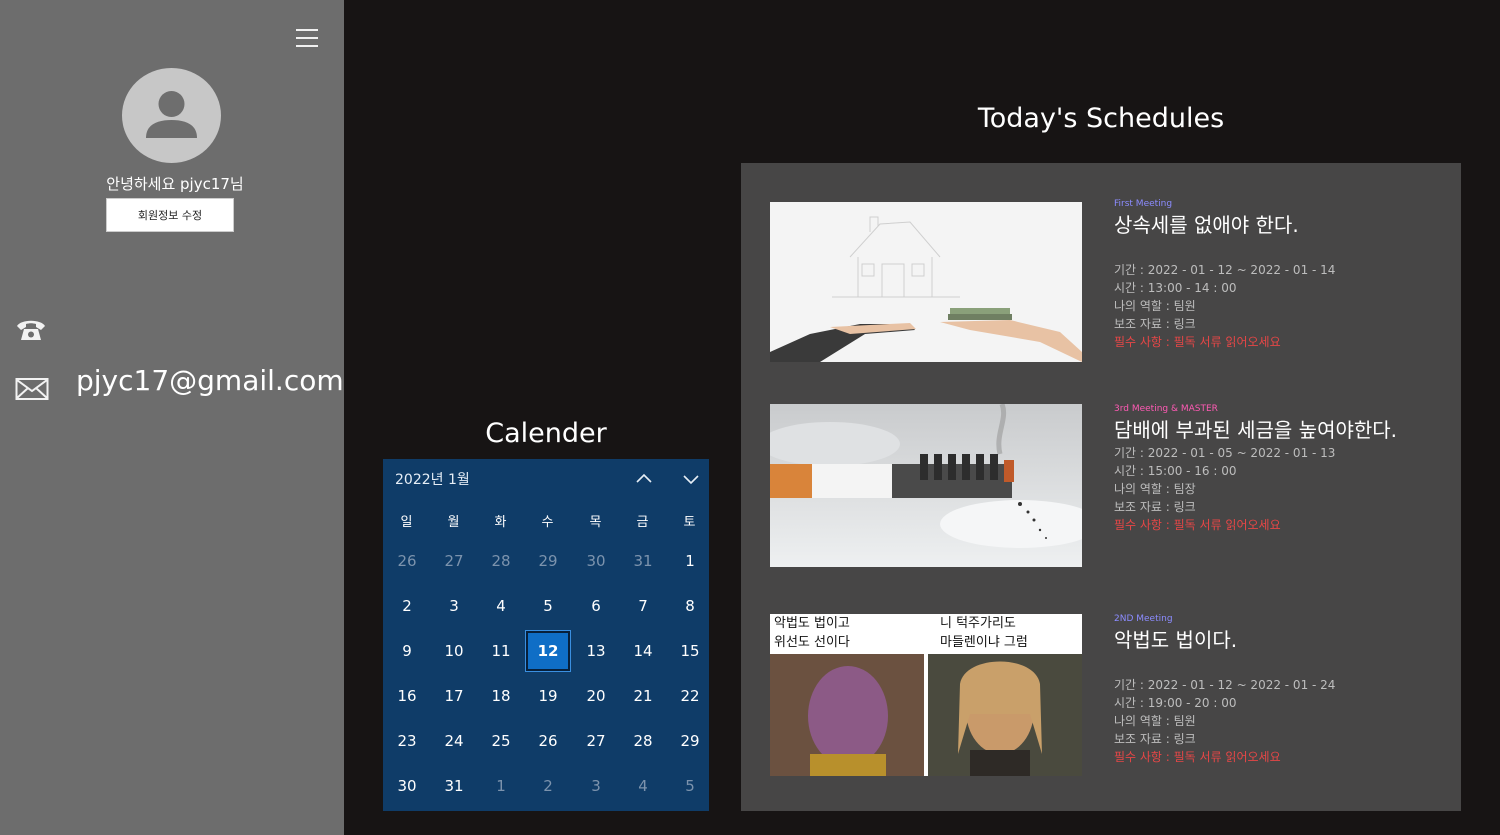  What do you see at coordinates (1155, 489) in the screenshot?
I see `schedule-role: 나의 역할 : 팀장` at bounding box center [1155, 489].